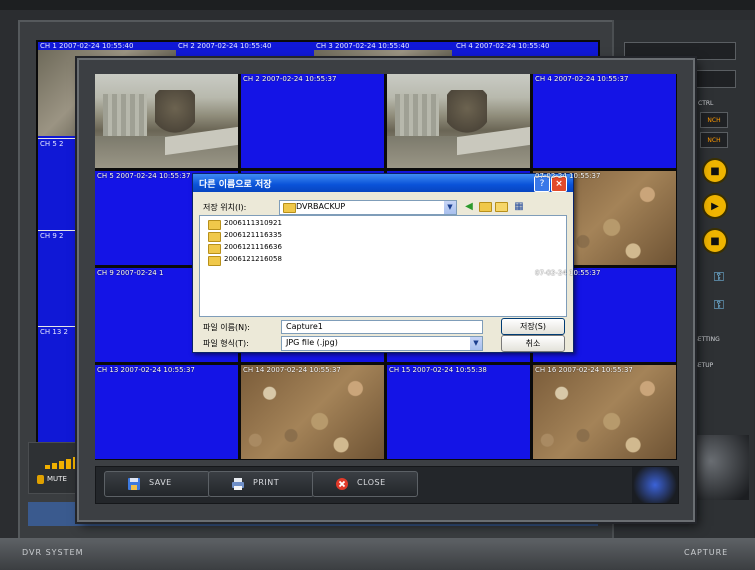 The image size is (755, 570). Describe the element at coordinates (40, 479) in the screenshot. I see `mute-icon` at that location.